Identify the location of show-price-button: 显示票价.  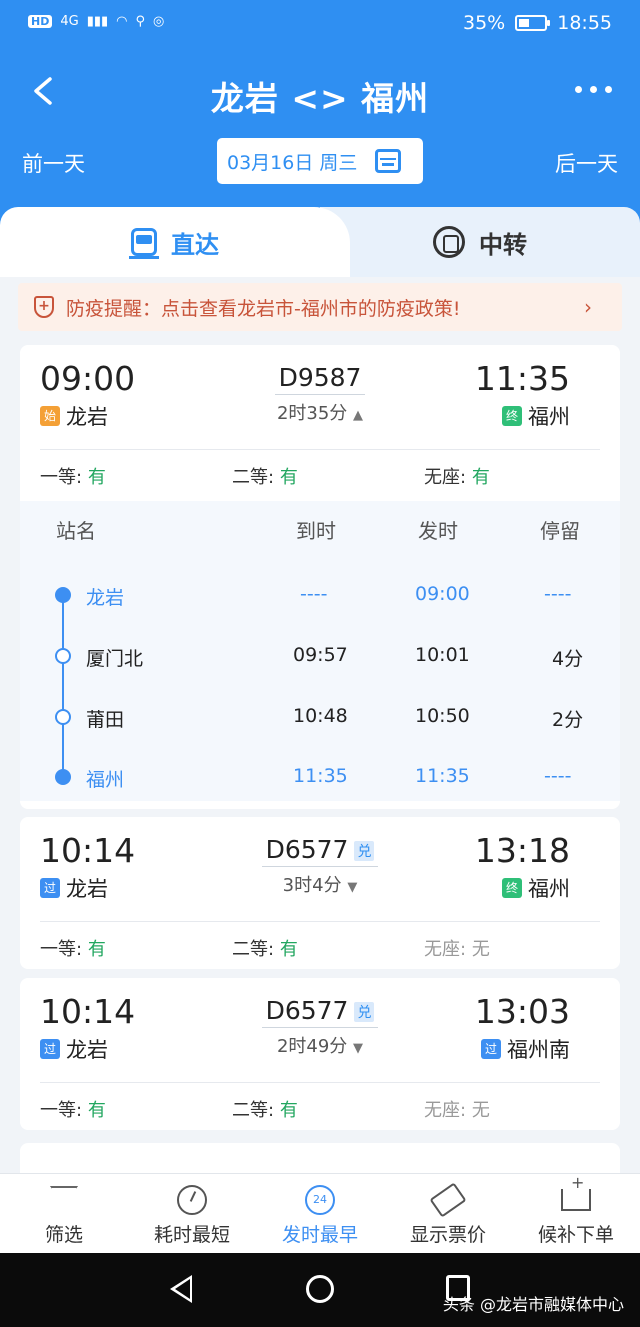
(448, 1213).